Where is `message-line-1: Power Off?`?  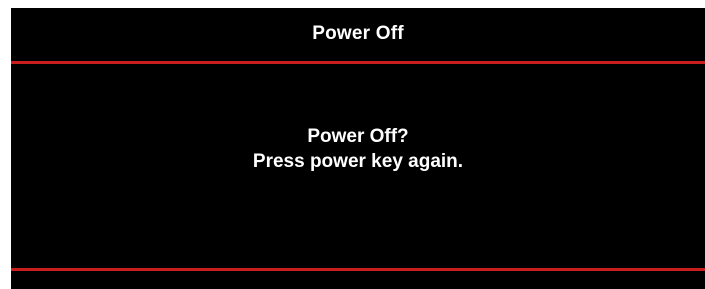
message-line-1: Power Off? is located at coordinates (358, 136).